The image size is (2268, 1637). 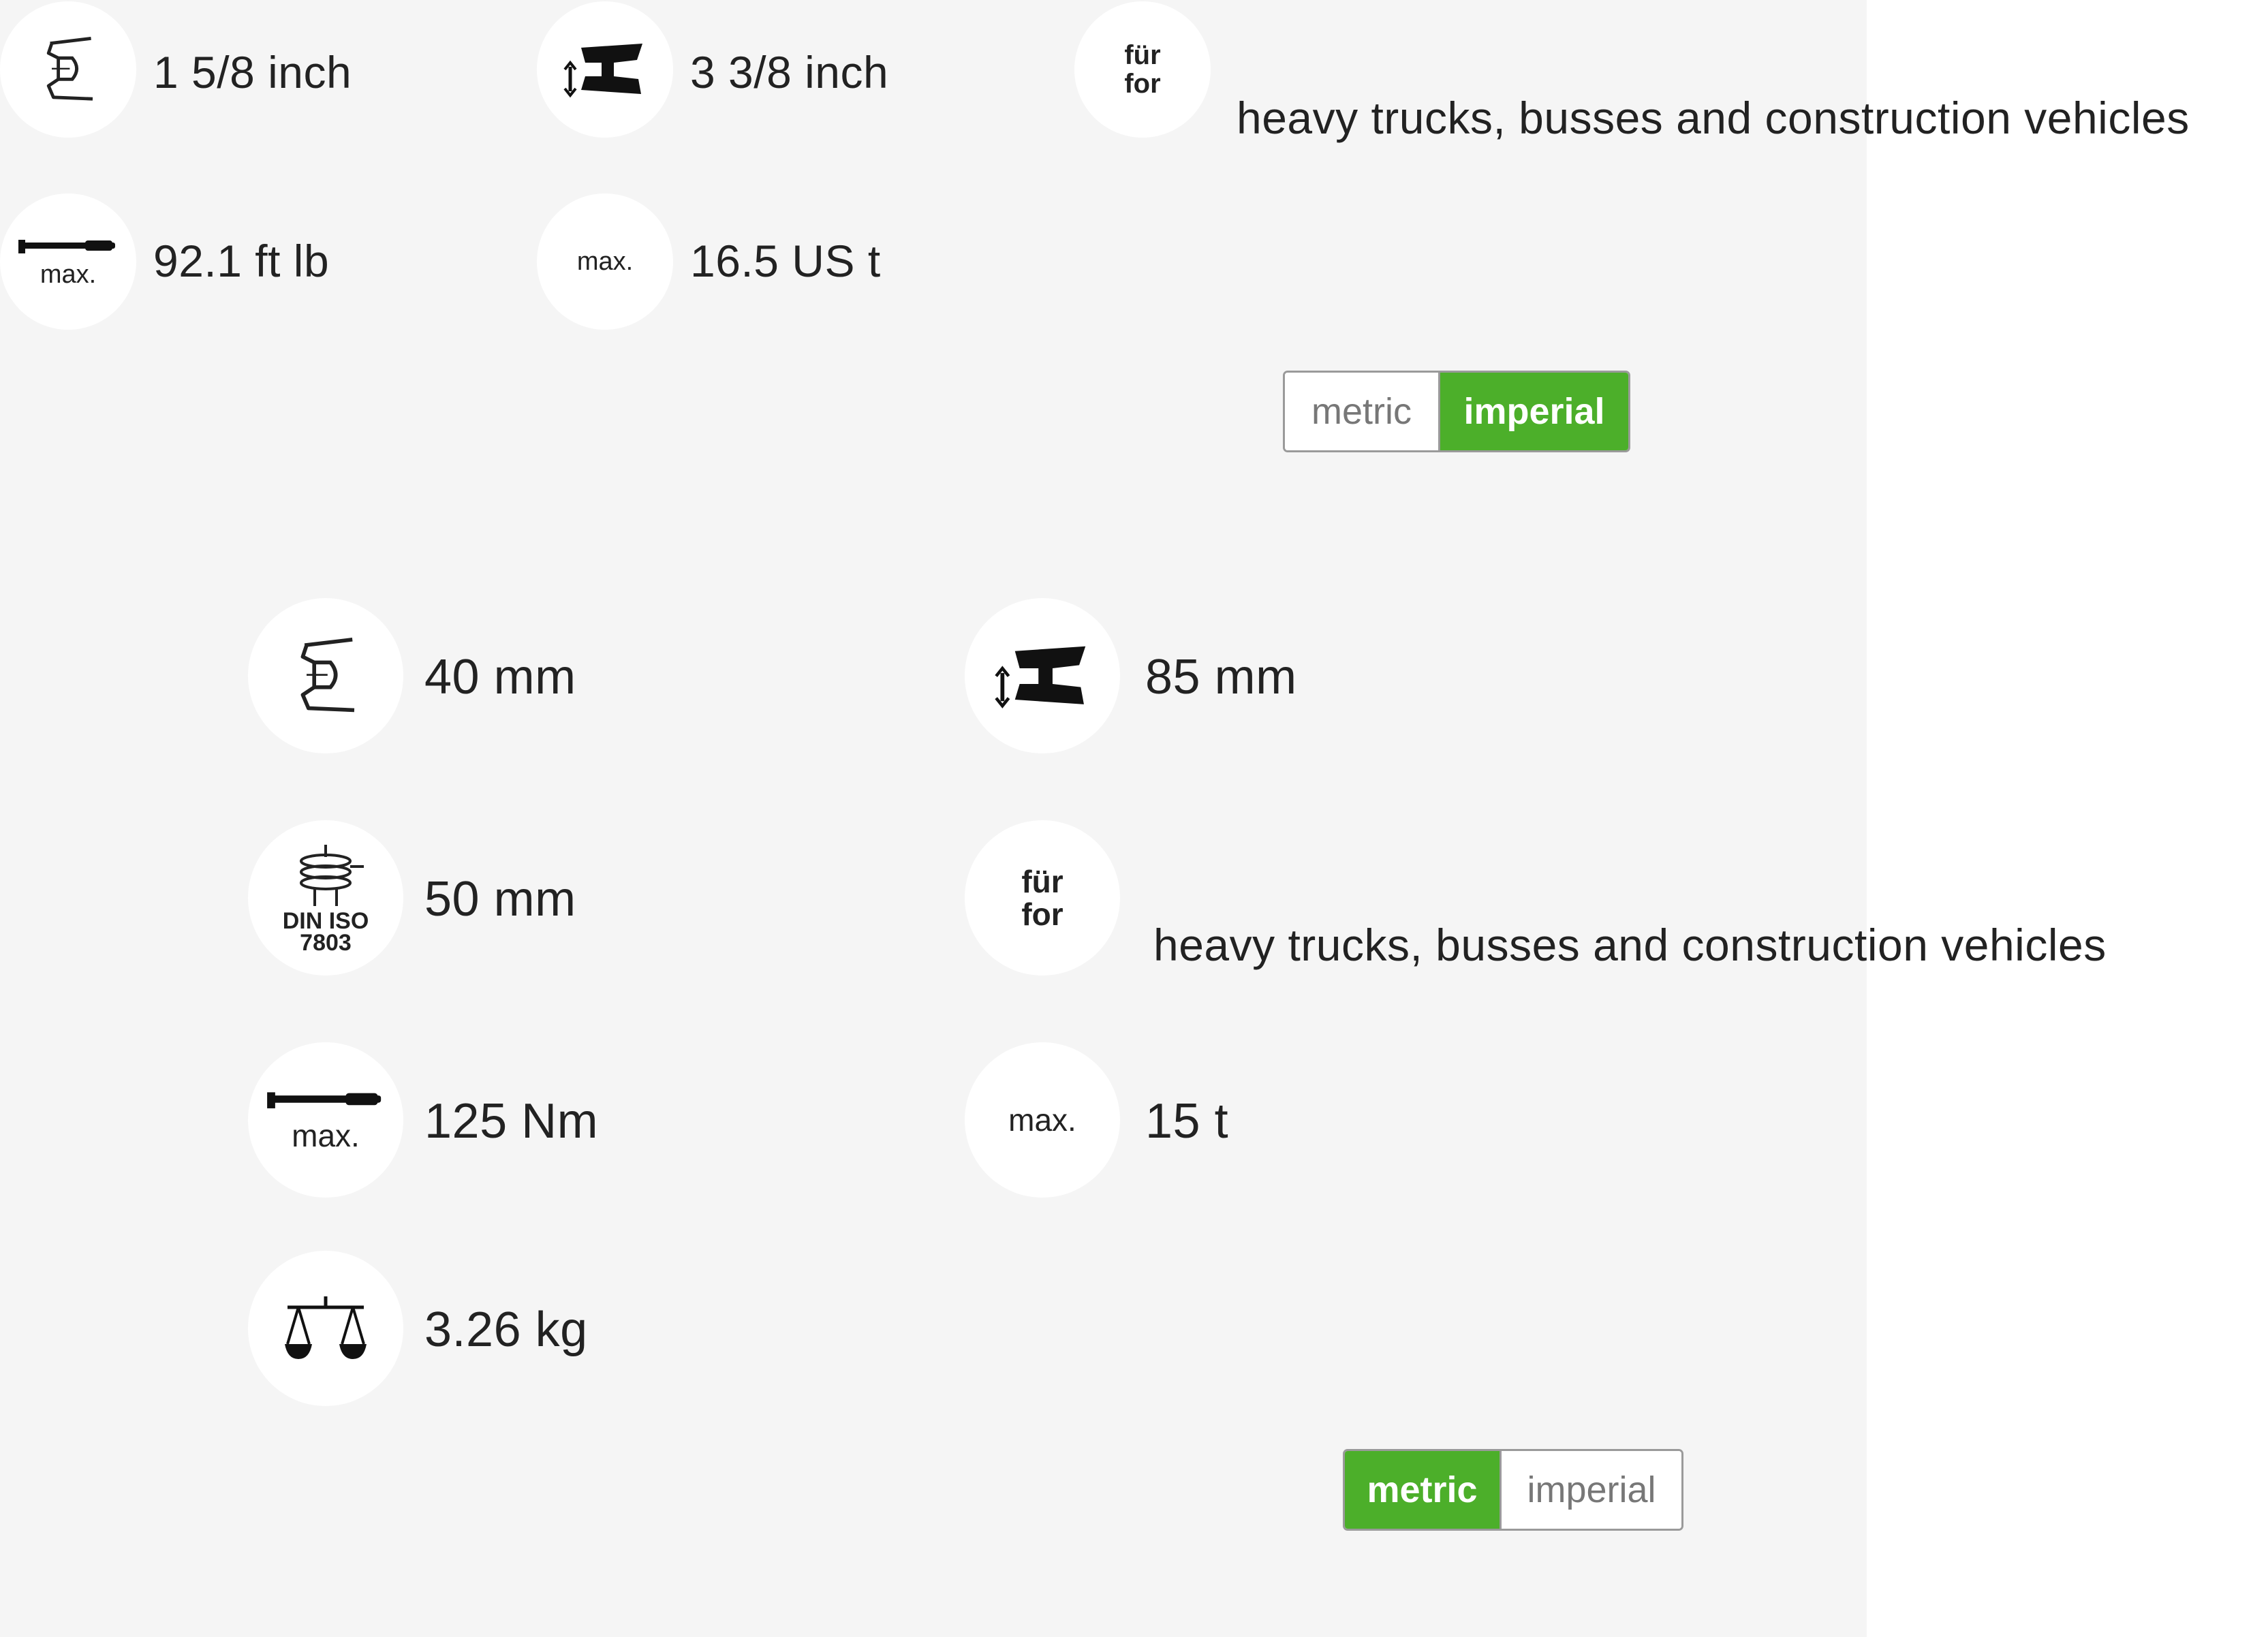 I want to click on clamping-height-value: 3 3/8 inch, so click(x=789, y=72).